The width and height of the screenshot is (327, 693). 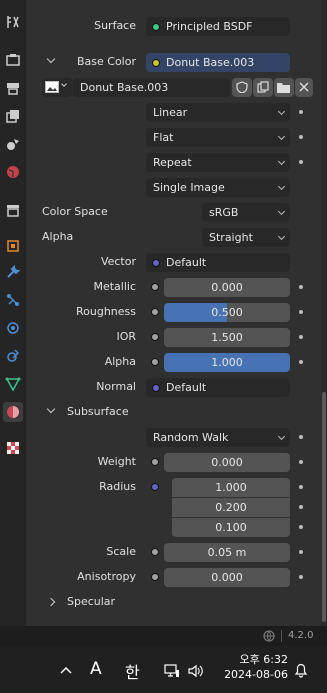 I want to click on clock-date: 2024-08-06, so click(x=256, y=674).